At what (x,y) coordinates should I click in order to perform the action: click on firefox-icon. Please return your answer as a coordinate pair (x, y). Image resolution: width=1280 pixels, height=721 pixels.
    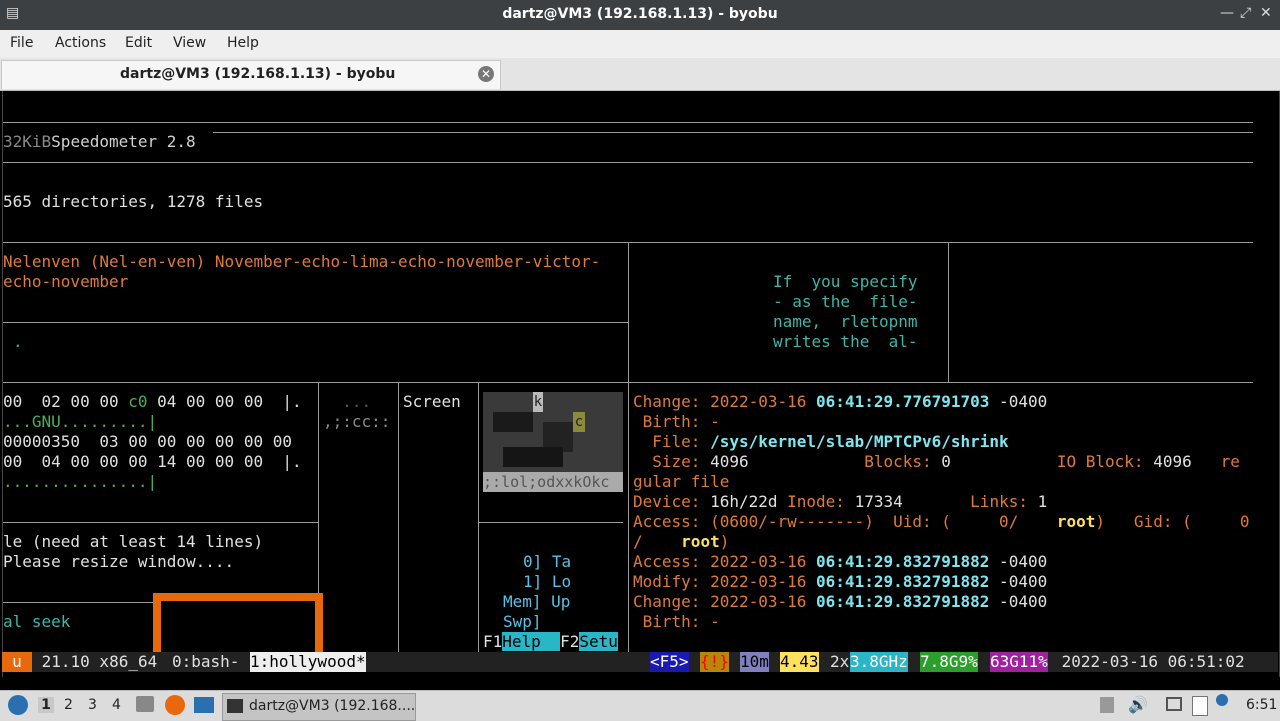
    Looking at the image, I should click on (175, 705).